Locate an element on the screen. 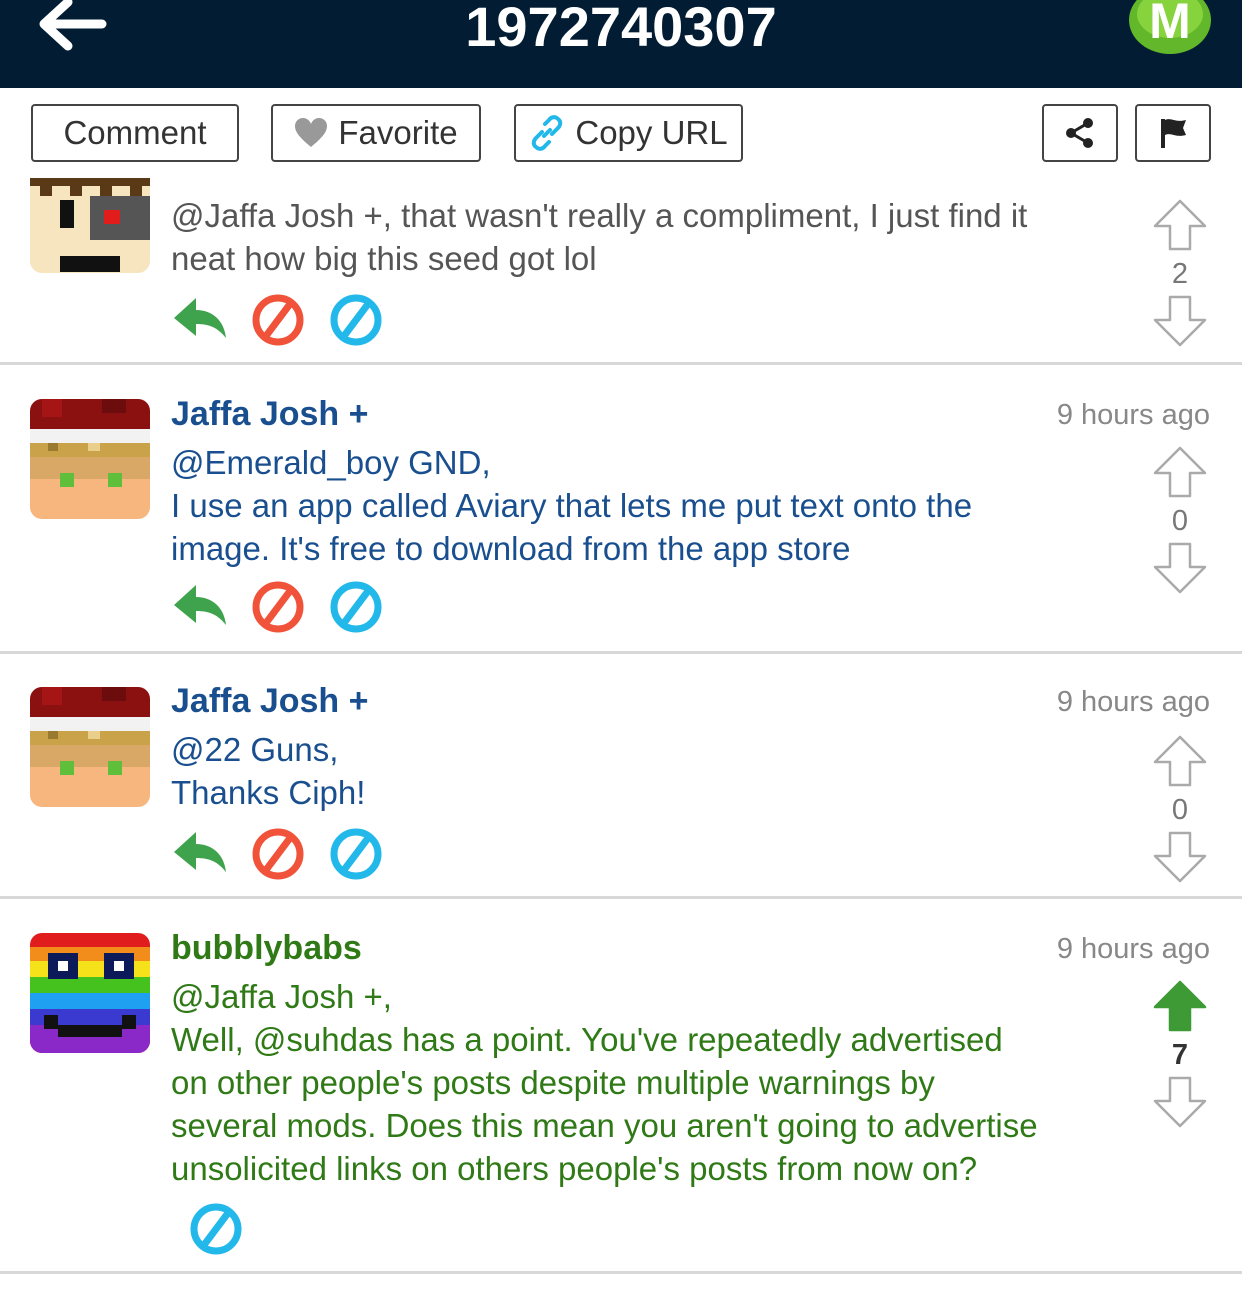 Image resolution: width=1242 pixels, height=1290 pixels. share-button is located at coordinates (1080, 133).